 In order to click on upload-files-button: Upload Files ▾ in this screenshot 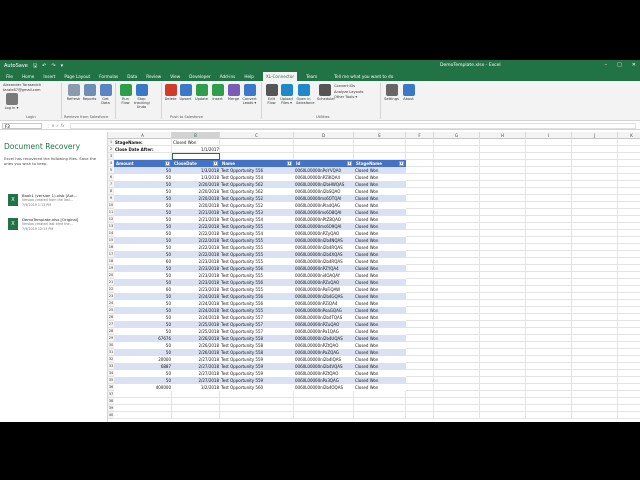, I will do `click(286, 94)`.